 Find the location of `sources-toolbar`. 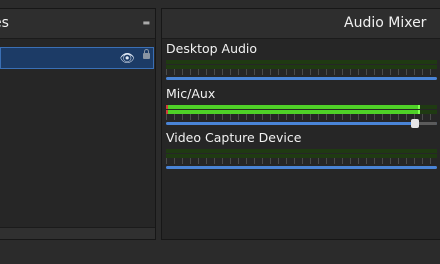

sources-toolbar is located at coordinates (77, 233).